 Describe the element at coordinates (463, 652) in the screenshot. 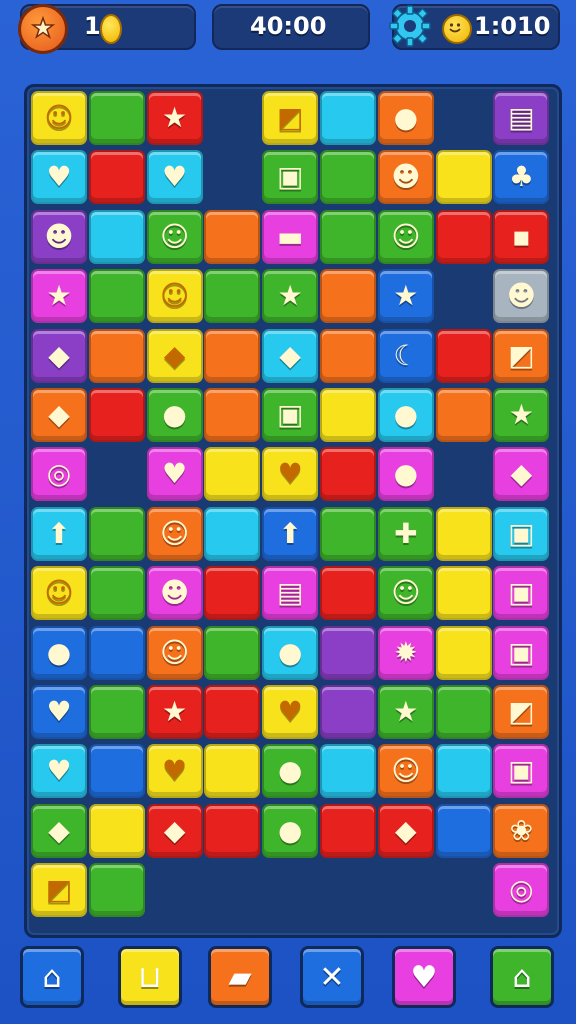

I see `tile-r9-c7` at that location.